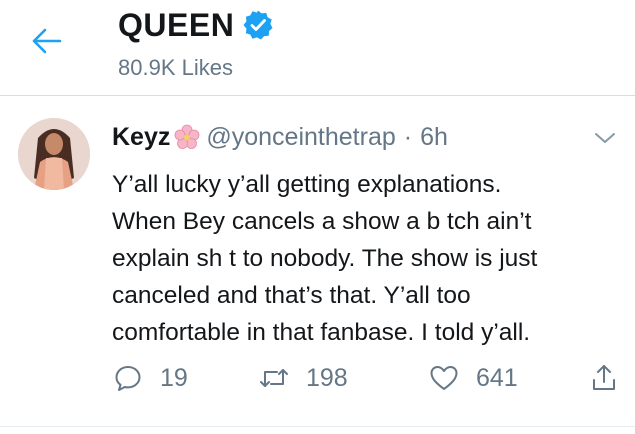  I want to click on likes-count-subtitle: 80.9K Likes, so click(175, 67).